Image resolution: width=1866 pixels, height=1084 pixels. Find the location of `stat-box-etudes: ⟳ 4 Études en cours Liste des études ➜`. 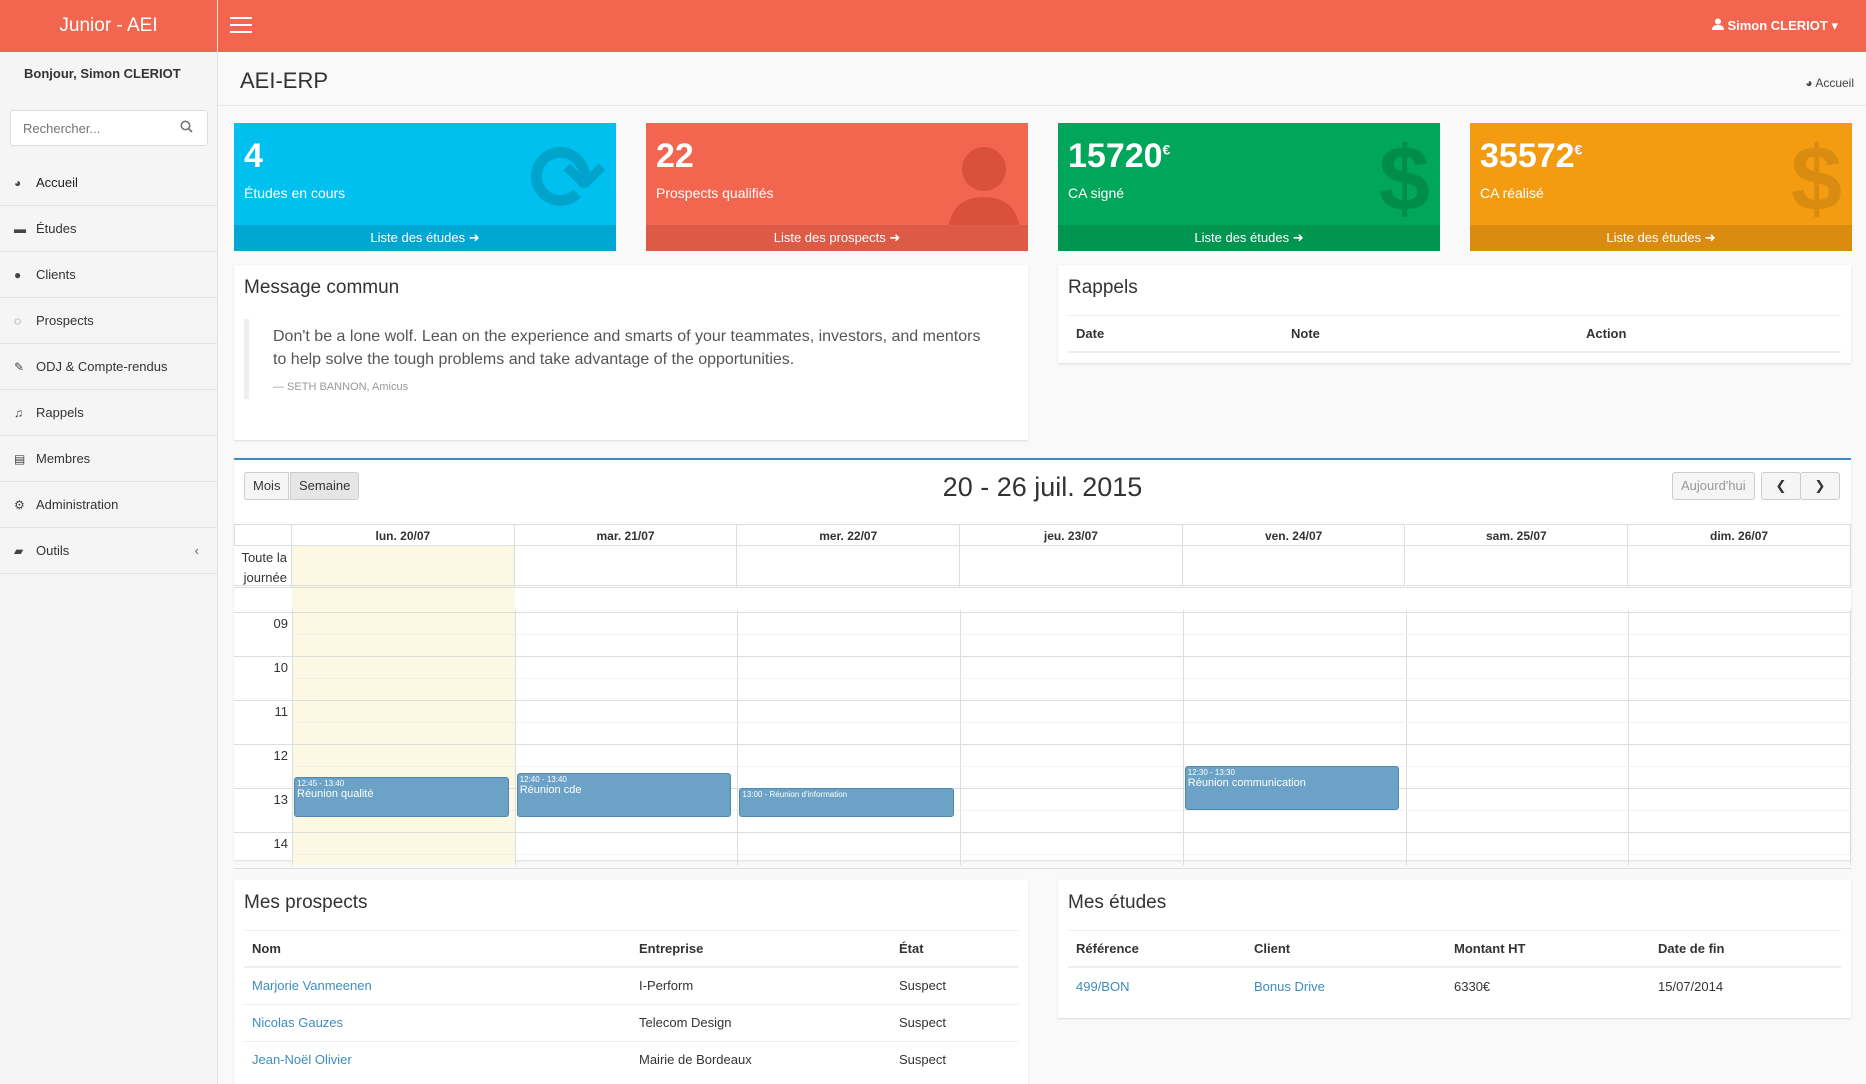

stat-box-etudes: ⟳ 4 Études en cours Liste des études ➜ is located at coordinates (425, 187).